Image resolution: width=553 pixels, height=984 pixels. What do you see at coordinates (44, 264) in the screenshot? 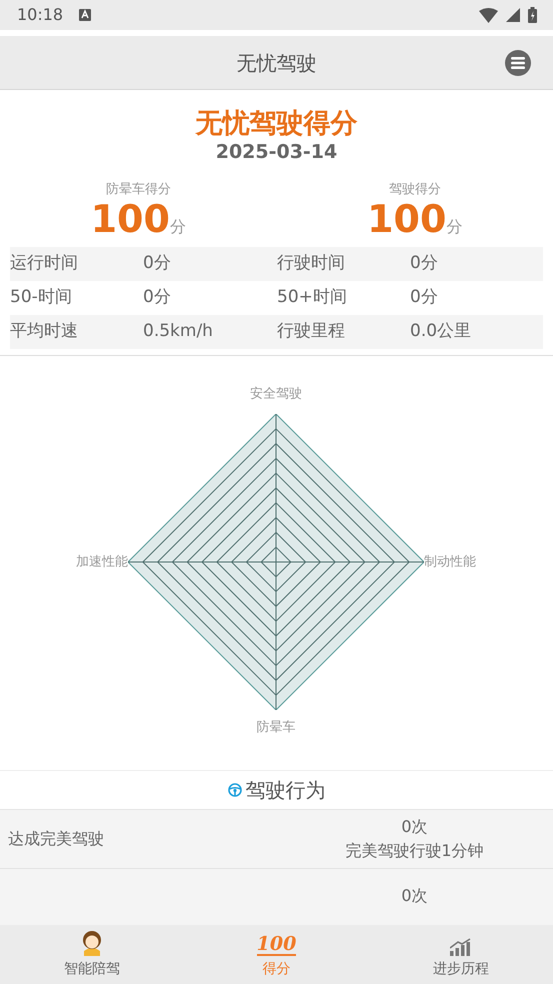
I see `stat-label: 运行时间` at bounding box center [44, 264].